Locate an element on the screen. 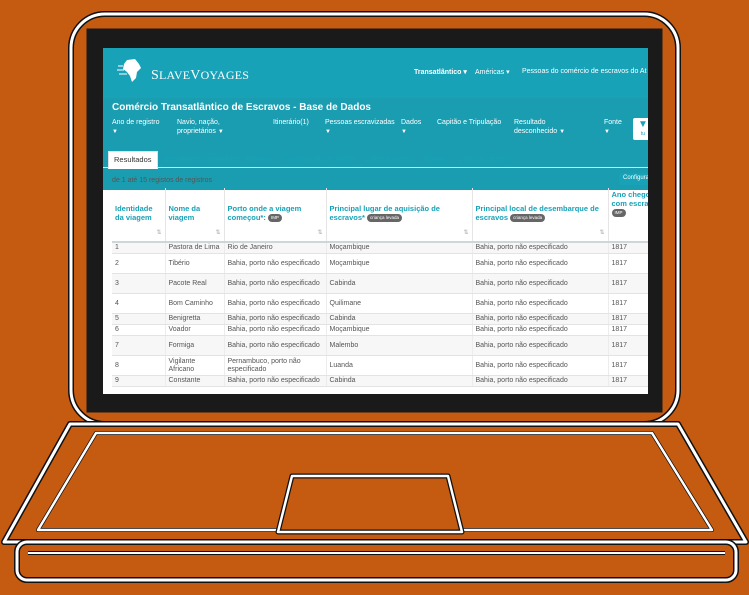  brand-lave: LAVE is located at coordinates (175, 75).